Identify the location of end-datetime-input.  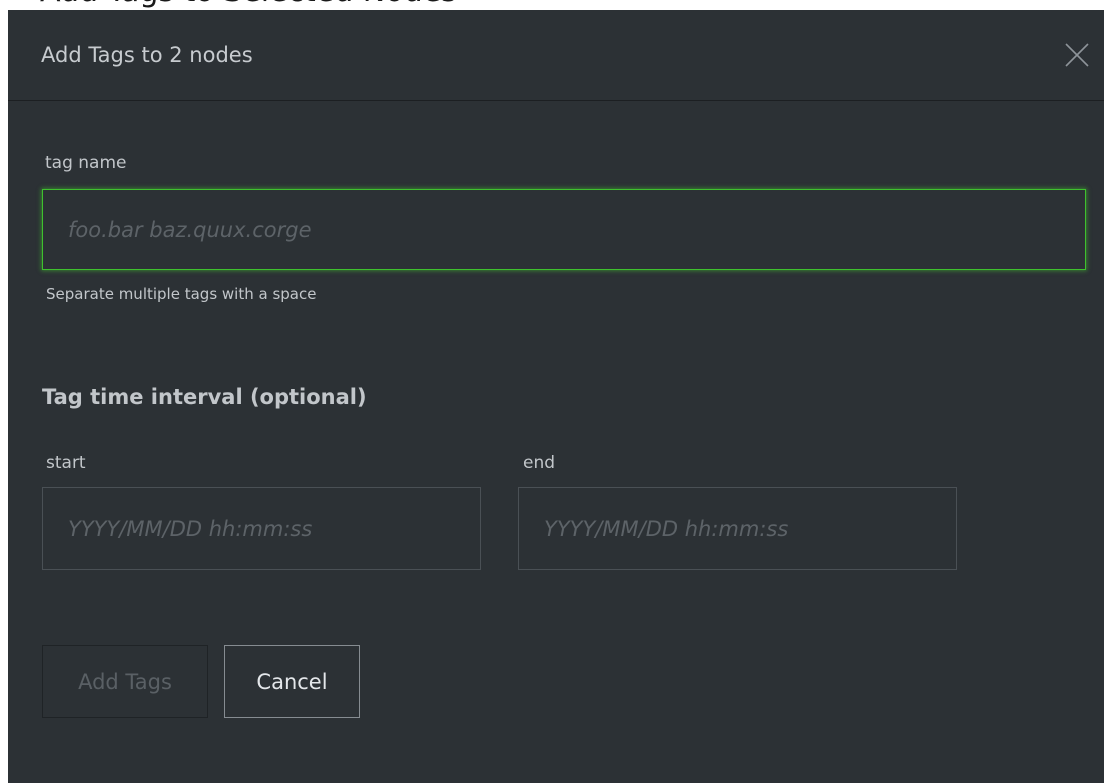
(737, 528).